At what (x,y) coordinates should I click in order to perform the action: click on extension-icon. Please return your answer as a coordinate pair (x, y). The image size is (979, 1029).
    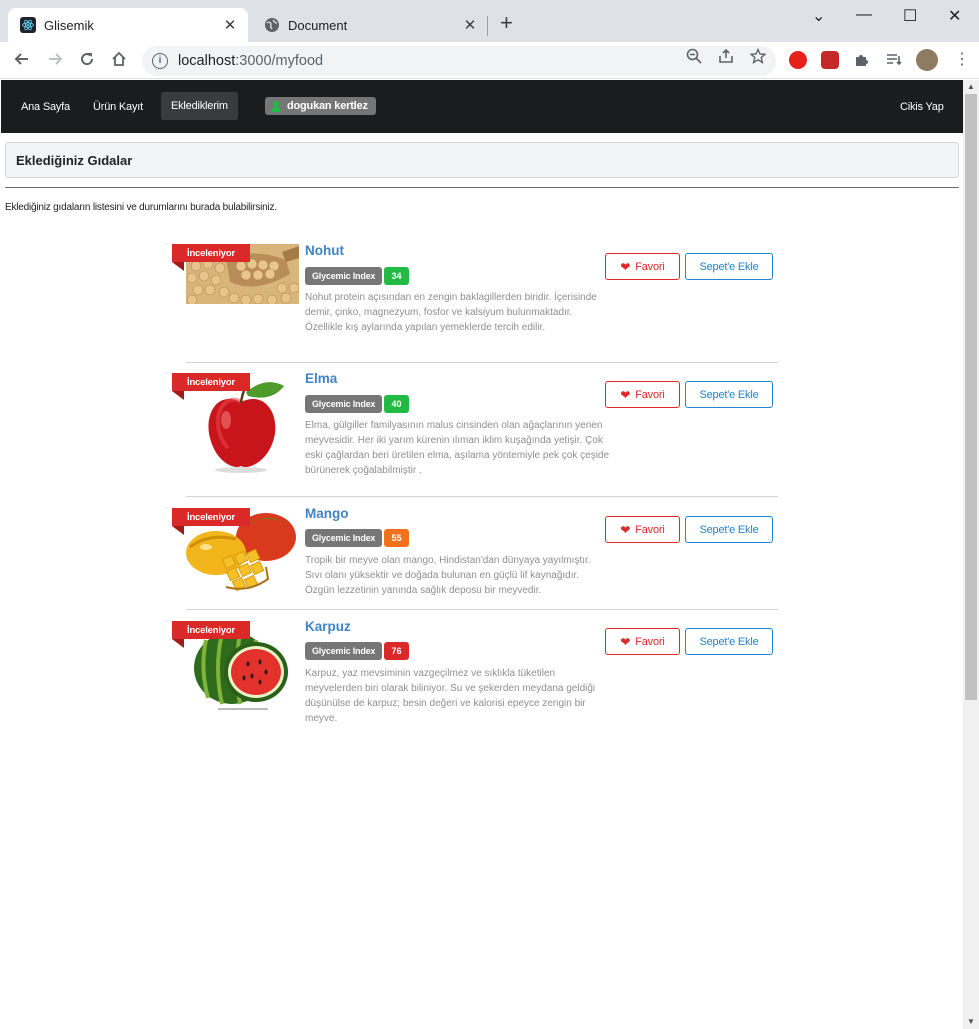
    Looking at the image, I should click on (830, 60).